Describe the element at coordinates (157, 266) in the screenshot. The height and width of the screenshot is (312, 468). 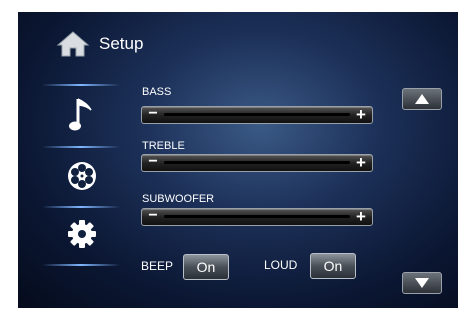
I see `beep-label: BEEP` at that location.